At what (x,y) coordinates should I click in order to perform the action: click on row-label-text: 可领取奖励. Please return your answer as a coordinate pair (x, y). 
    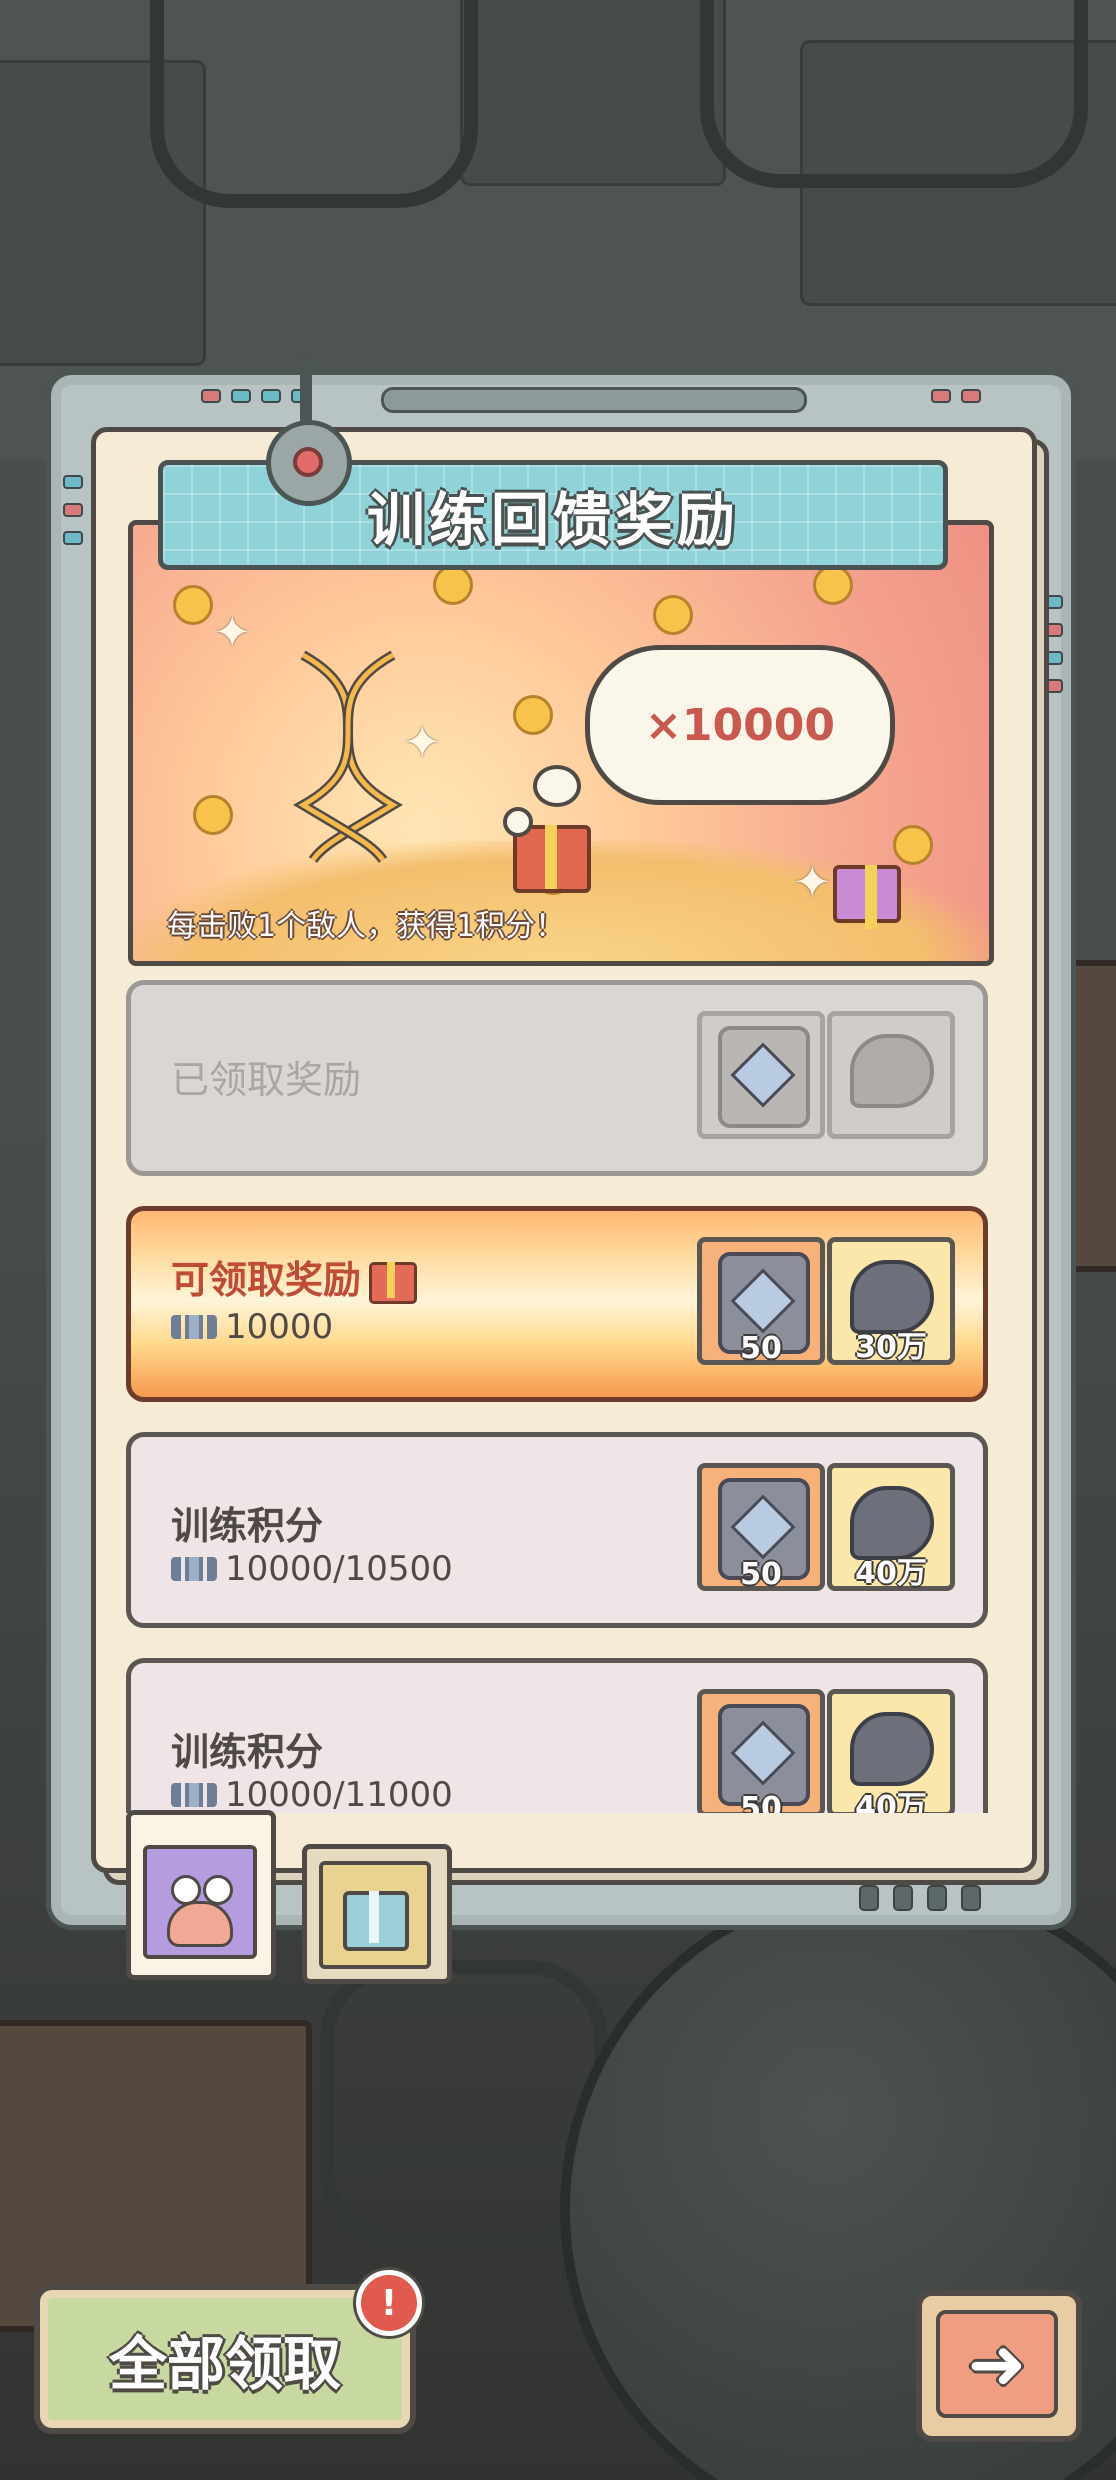
    Looking at the image, I should click on (266, 1280).